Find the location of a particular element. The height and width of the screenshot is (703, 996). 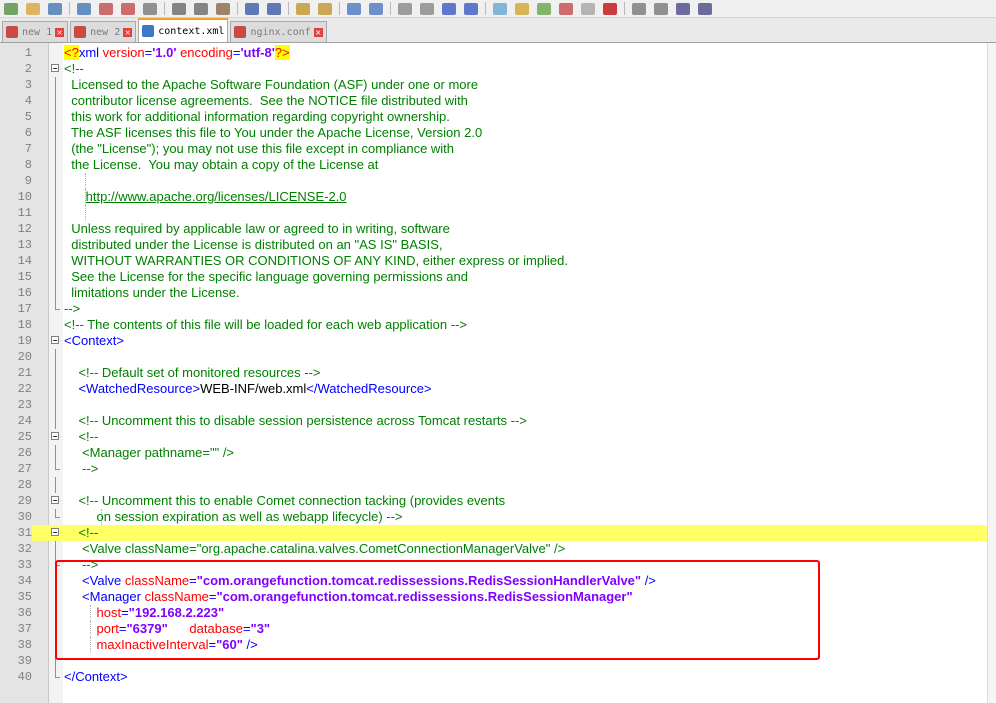

code-line: 31 <!-- is located at coordinates (498, 533).